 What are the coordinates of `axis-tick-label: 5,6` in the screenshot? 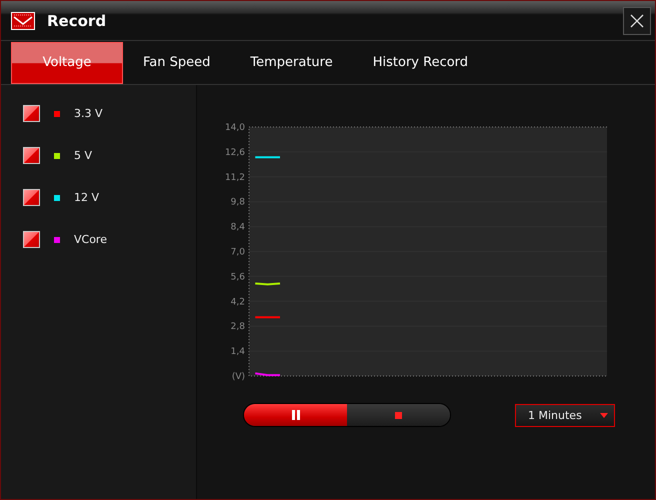 It's located at (237, 277).